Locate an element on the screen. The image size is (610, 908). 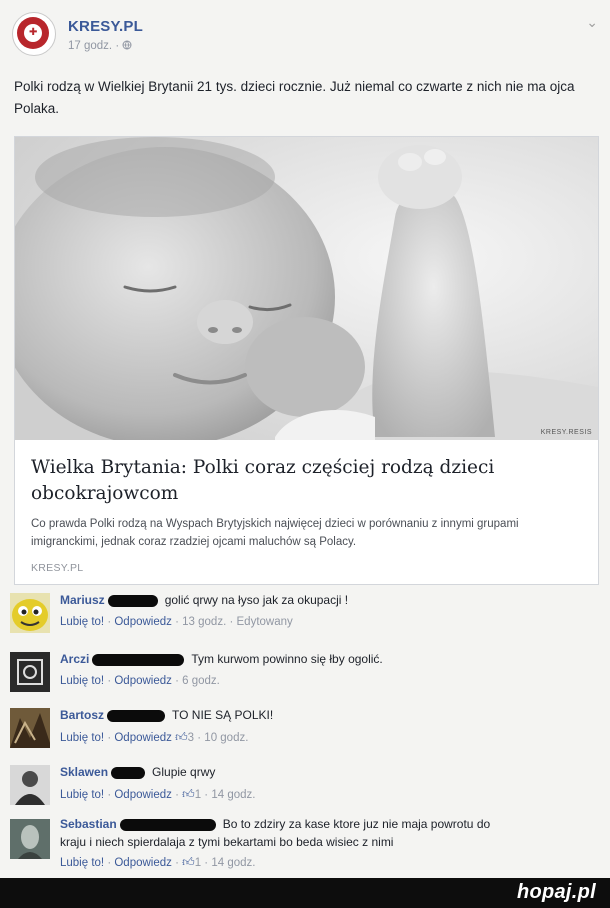
comment-actions: Lubię to! · Odpowiedz · 6 godz. is located at coordinates (140, 681).